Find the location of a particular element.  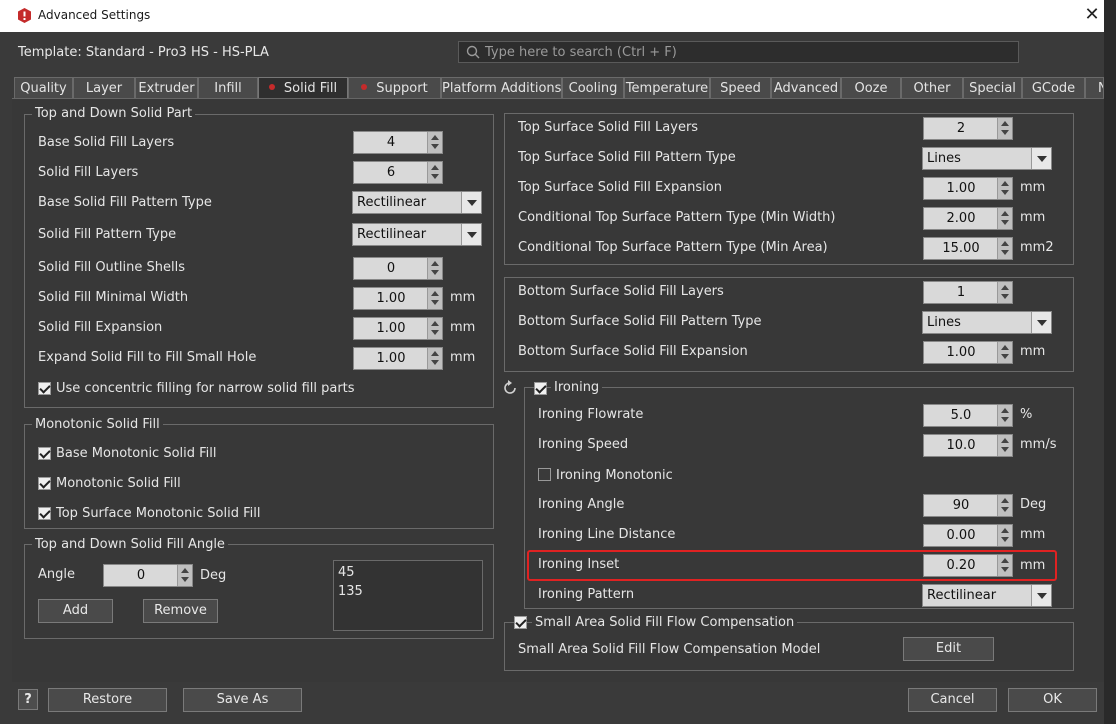

help-button: ? is located at coordinates (28, 699).